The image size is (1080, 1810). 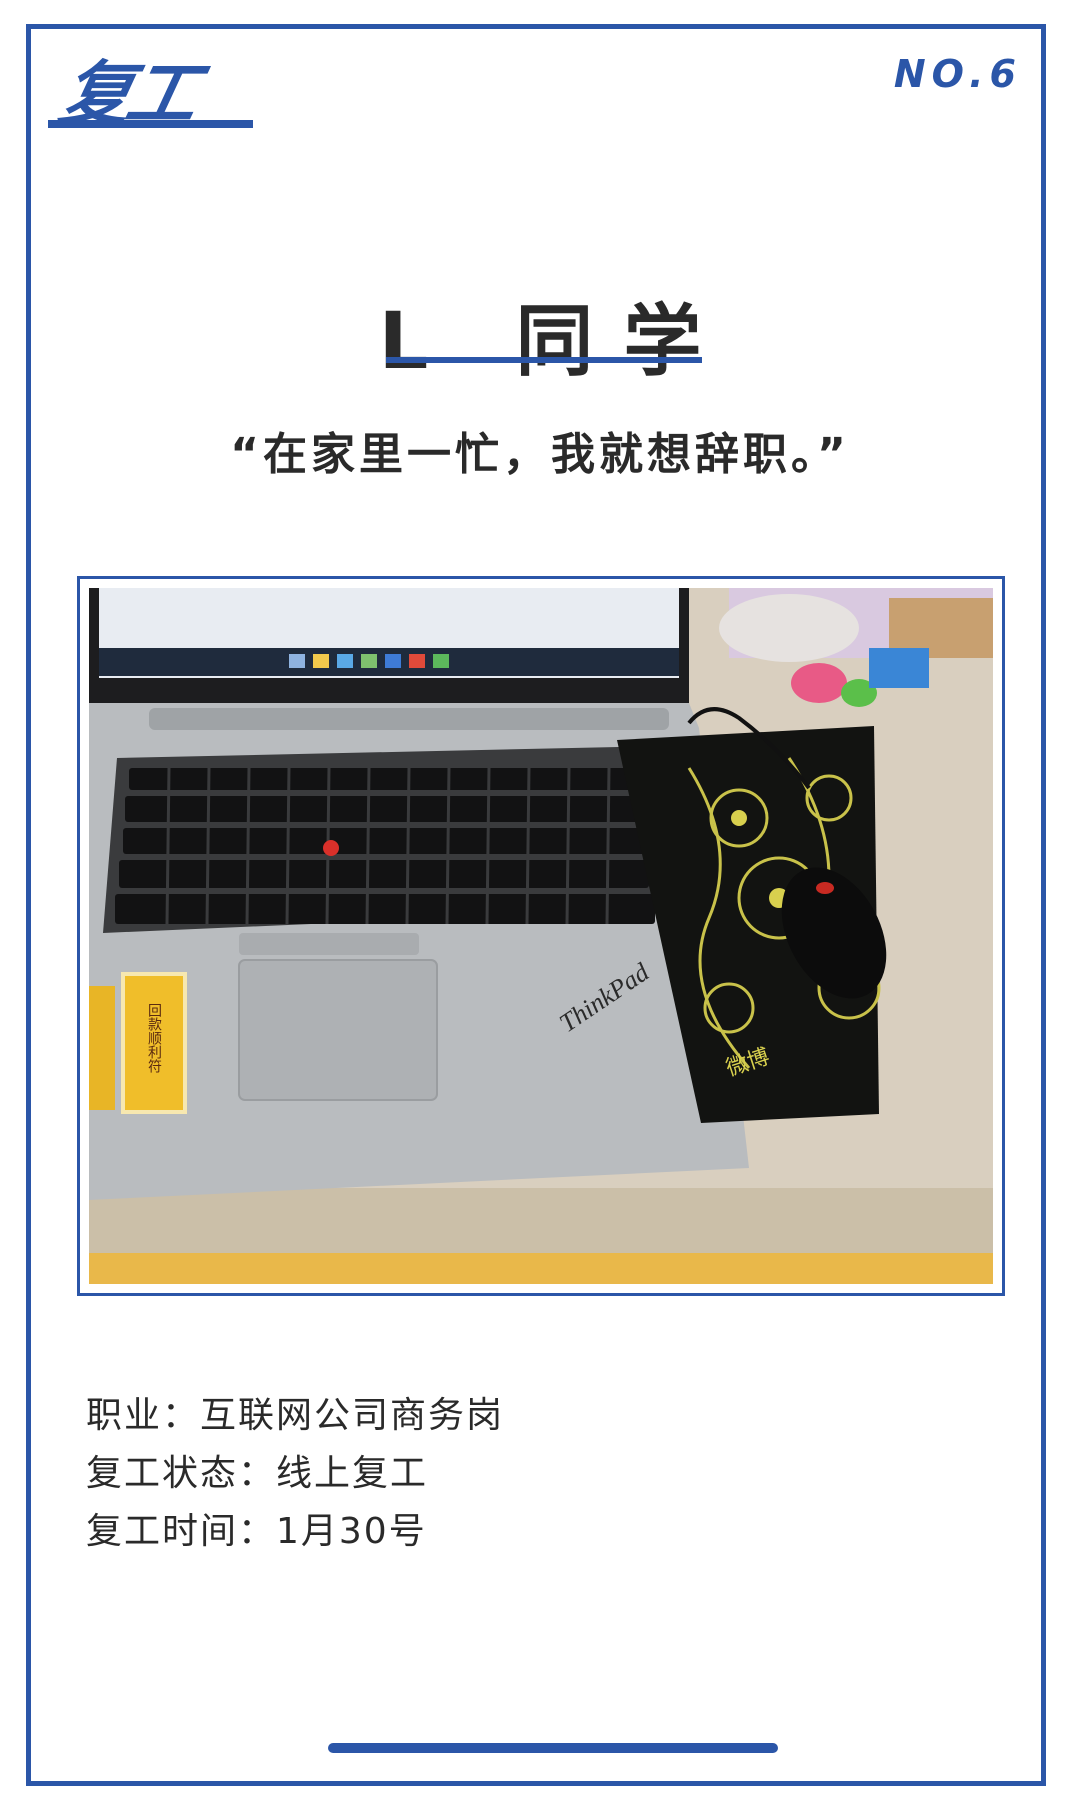 What do you see at coordinates (553, 1748) in the screenshot?
I see `bottom-bar` at bounding box center [553, 1748].